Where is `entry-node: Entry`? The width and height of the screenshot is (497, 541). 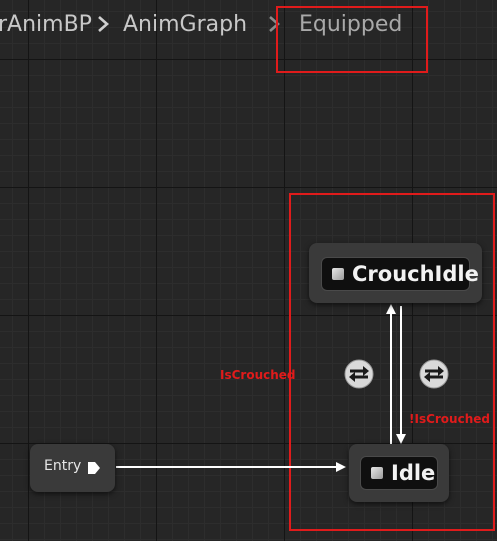 entry-node: Entry is located at coordinates (72, 468).